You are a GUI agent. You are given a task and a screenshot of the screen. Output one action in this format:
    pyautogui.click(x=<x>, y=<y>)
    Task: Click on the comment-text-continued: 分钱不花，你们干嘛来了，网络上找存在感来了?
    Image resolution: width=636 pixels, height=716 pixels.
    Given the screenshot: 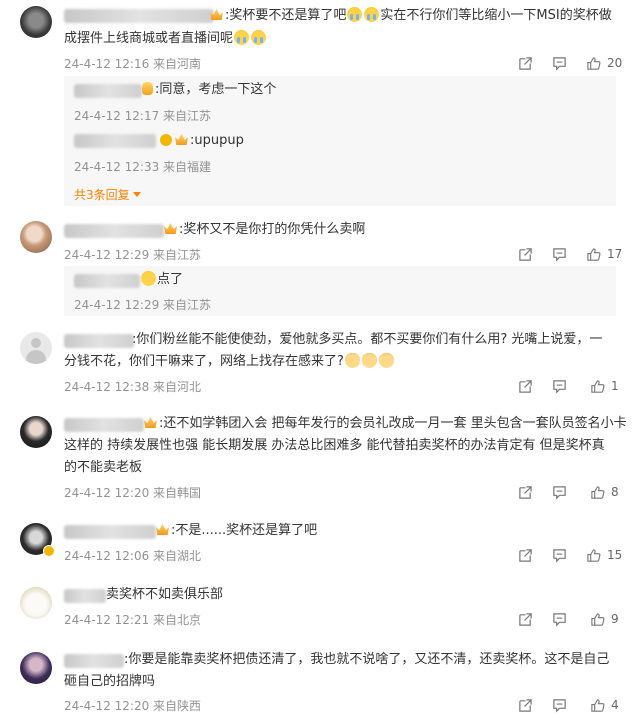 What is the action you would take?
    pyautogui.click(x=229, y=362)
    